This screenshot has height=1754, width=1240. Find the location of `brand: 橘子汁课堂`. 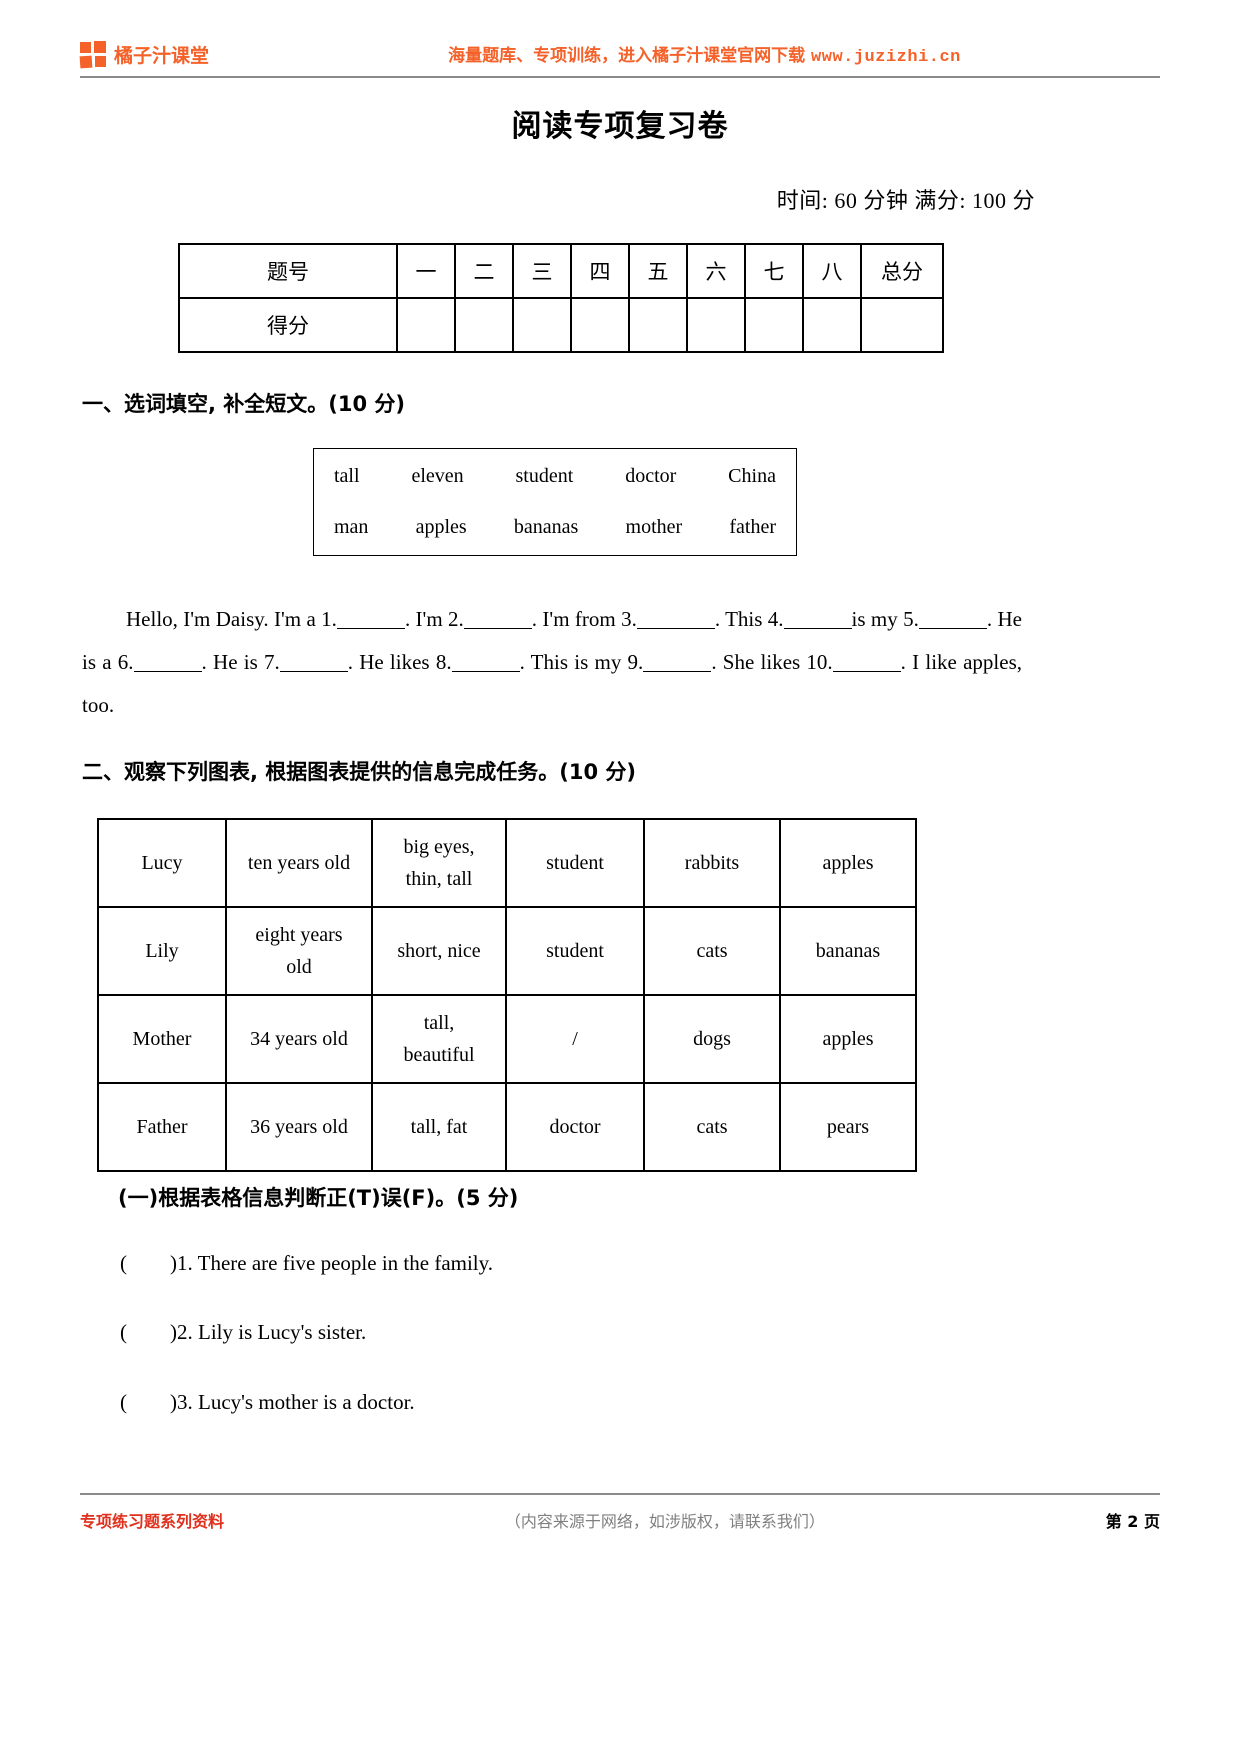

brand: 橘子汁课堂 is located at coordinates (144, 54).